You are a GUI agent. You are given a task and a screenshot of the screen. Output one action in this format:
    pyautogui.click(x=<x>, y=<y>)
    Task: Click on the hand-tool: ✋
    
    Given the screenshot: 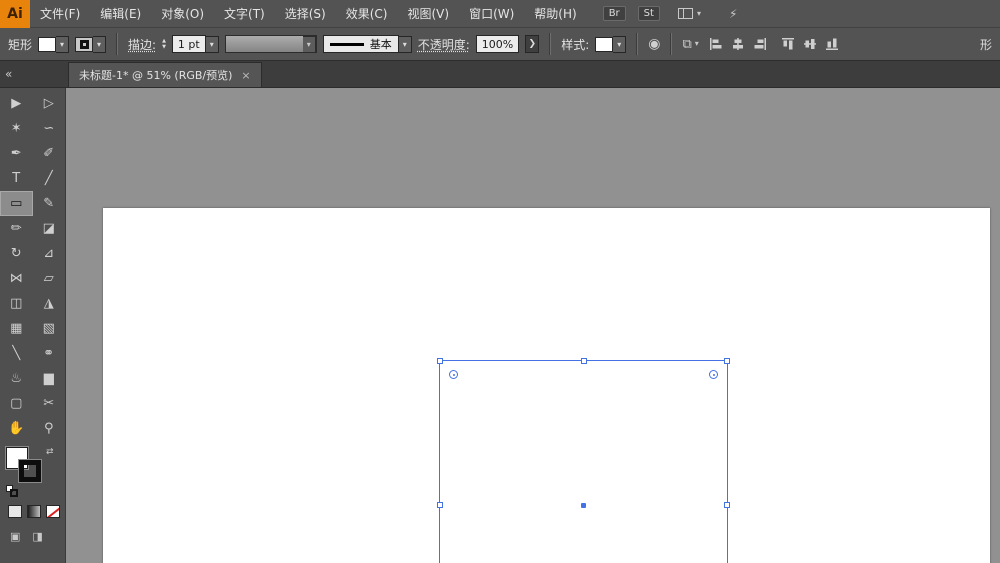 What is the action you would take?
    pyautogui.click(x=16, y=428)
    